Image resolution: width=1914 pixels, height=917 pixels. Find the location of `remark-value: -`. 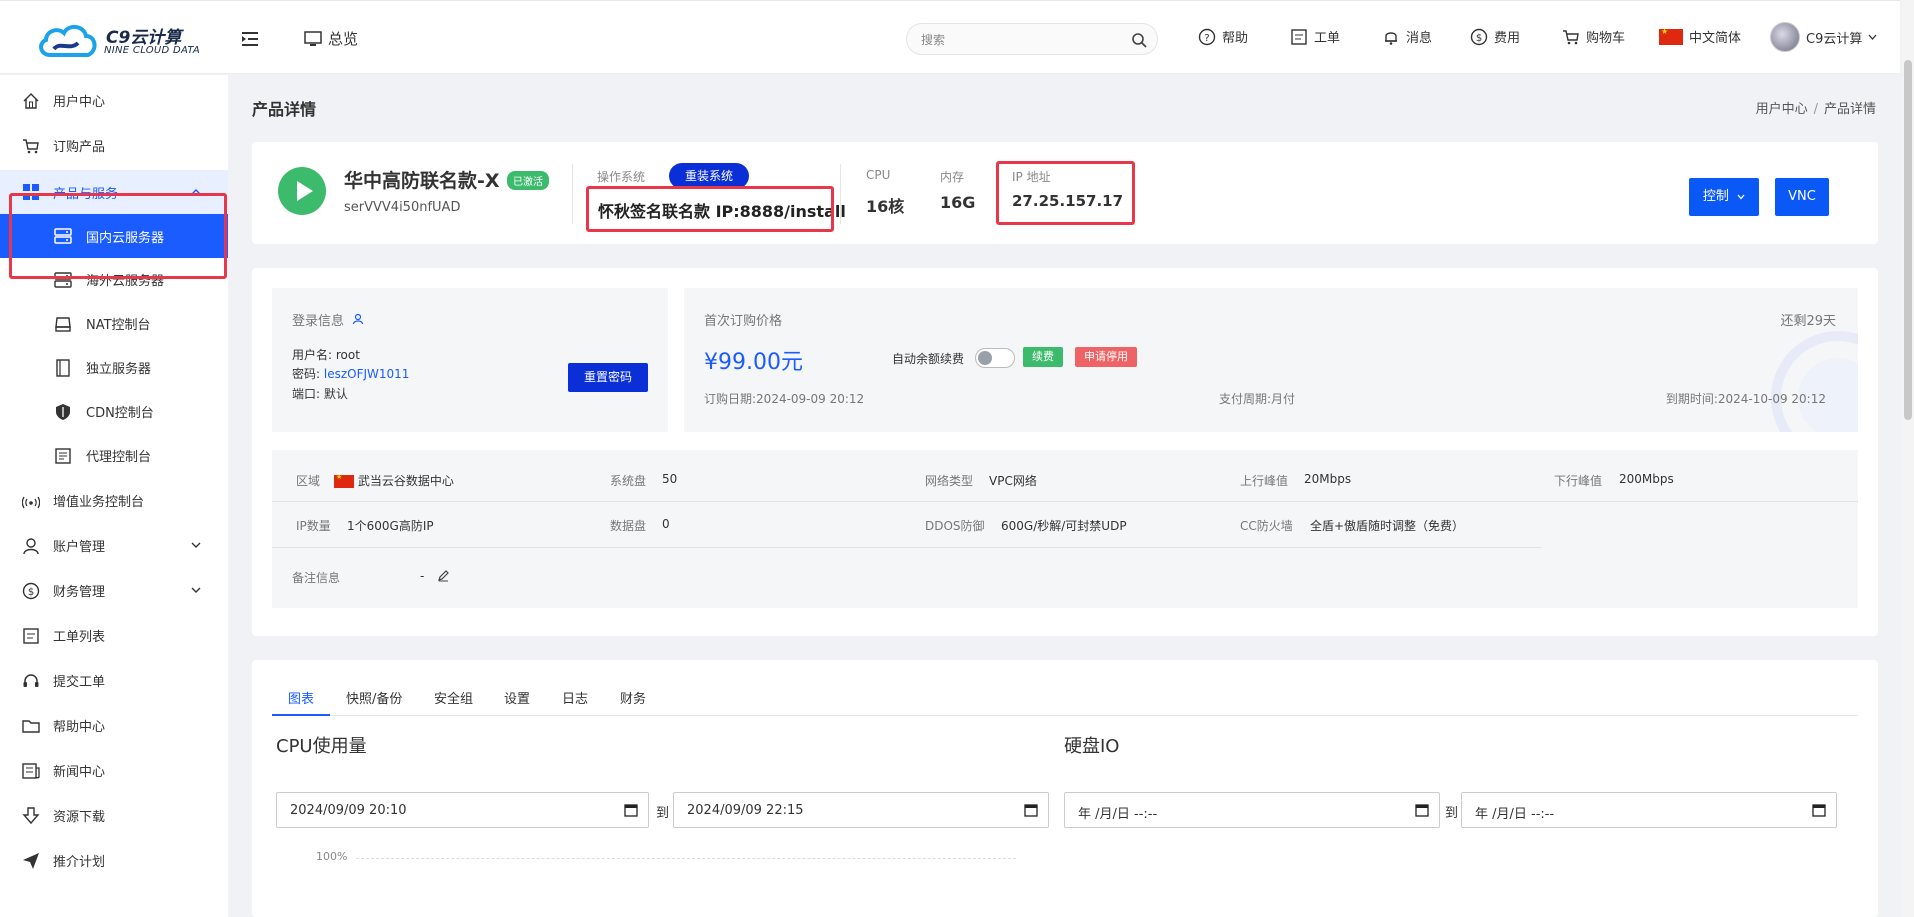

remark-value: - is located at coordinates (422, 576).